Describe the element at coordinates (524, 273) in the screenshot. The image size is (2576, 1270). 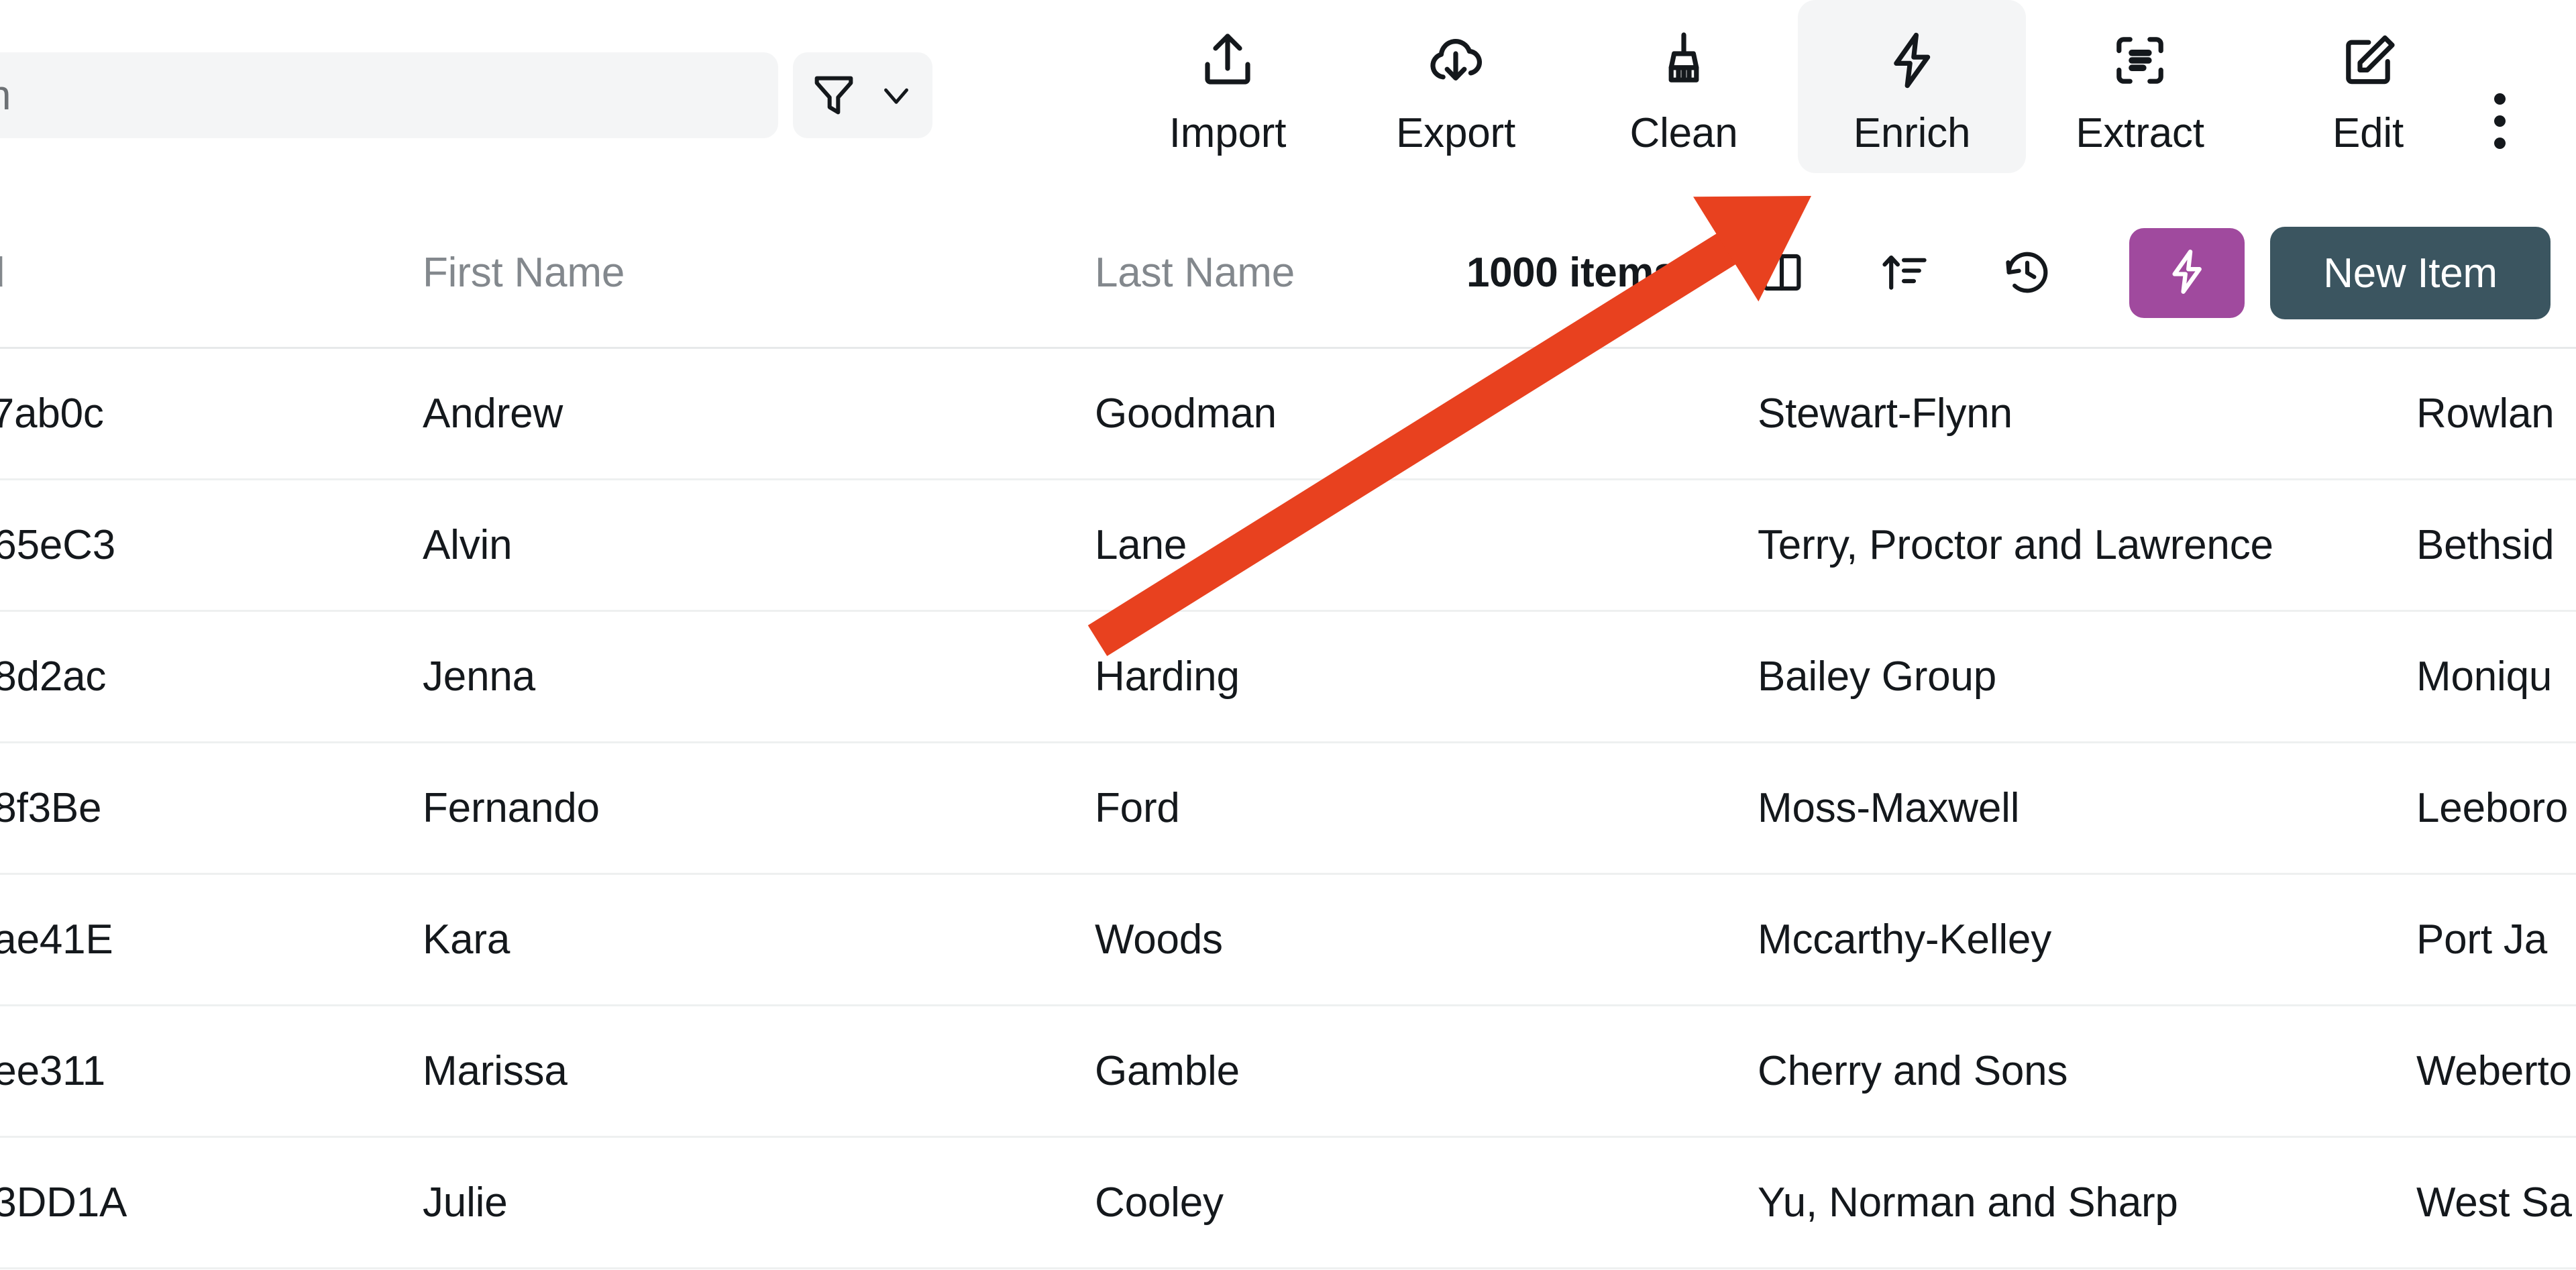
I see `column-header-first-name: First Name` at that location.